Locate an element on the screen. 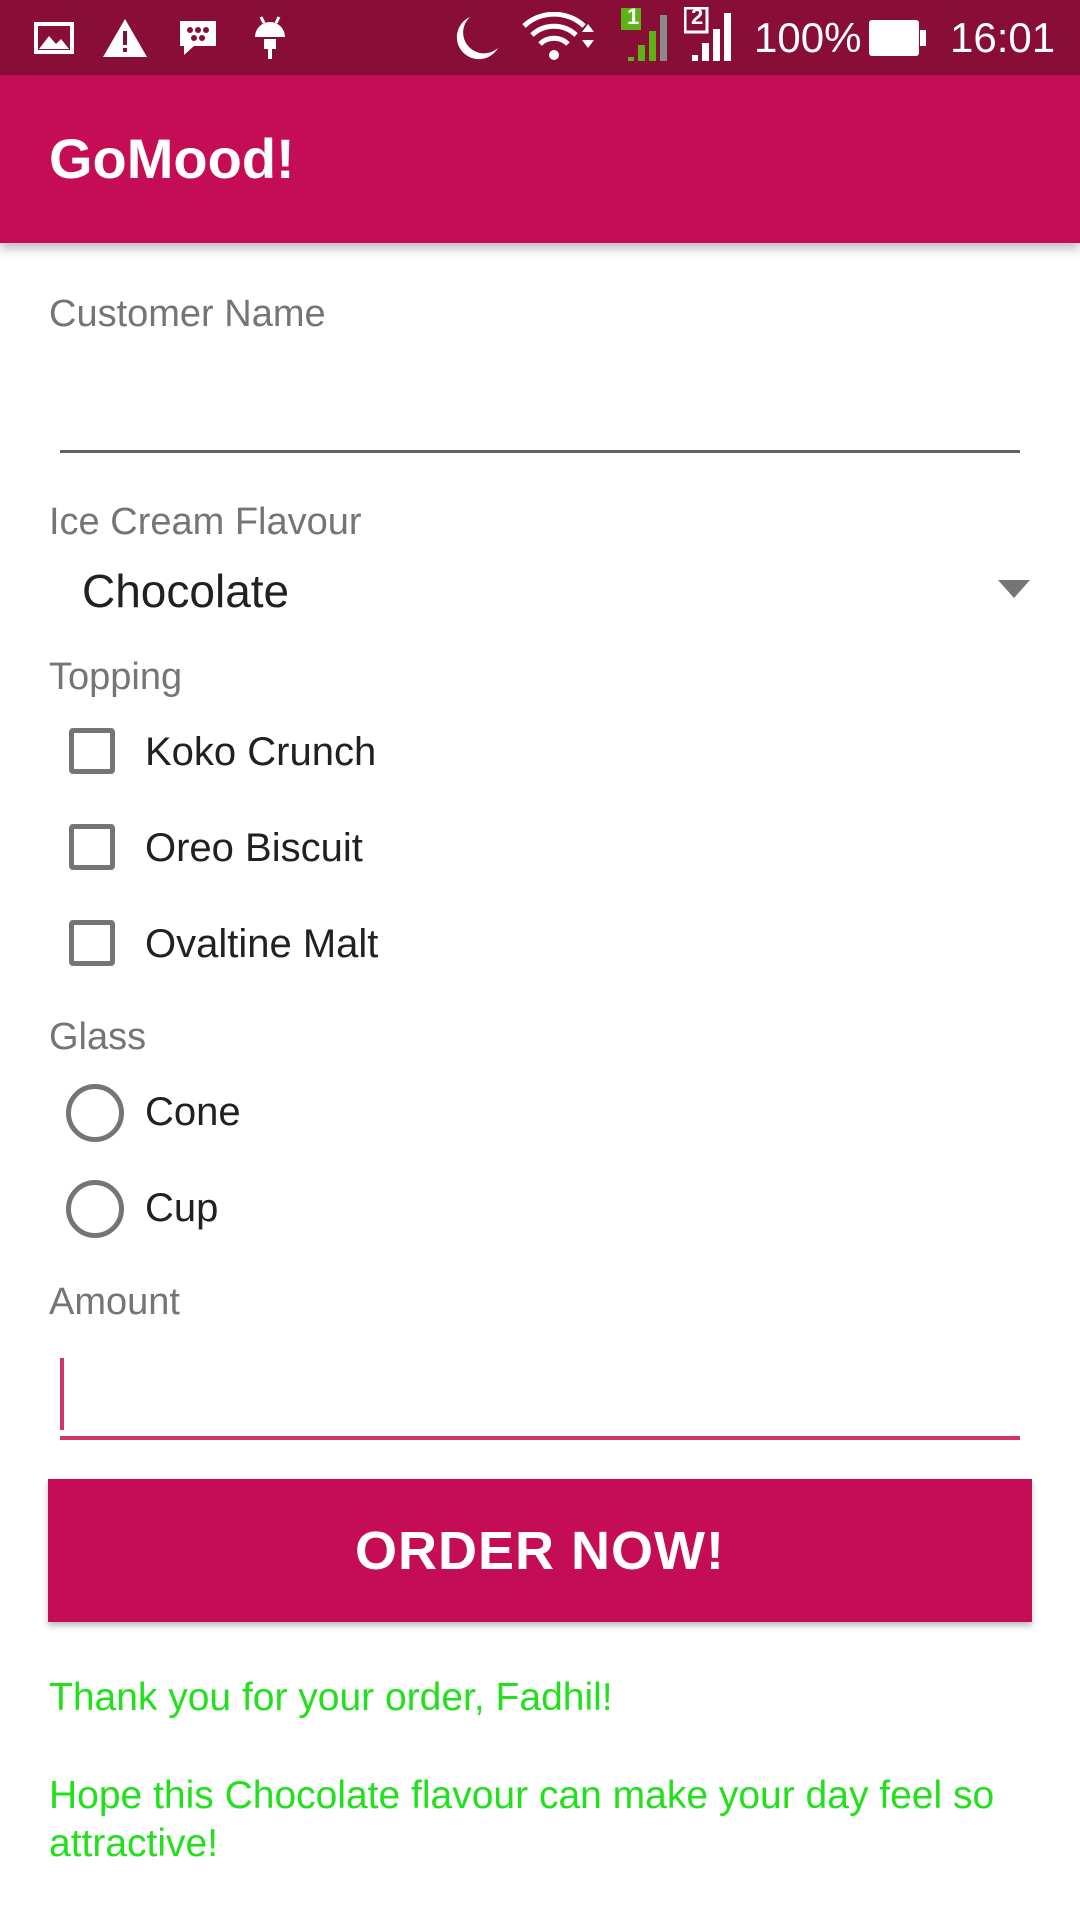 The height and width of the screenshot is (1920, 1080). battery-icon is located at coordinates (898, 38).